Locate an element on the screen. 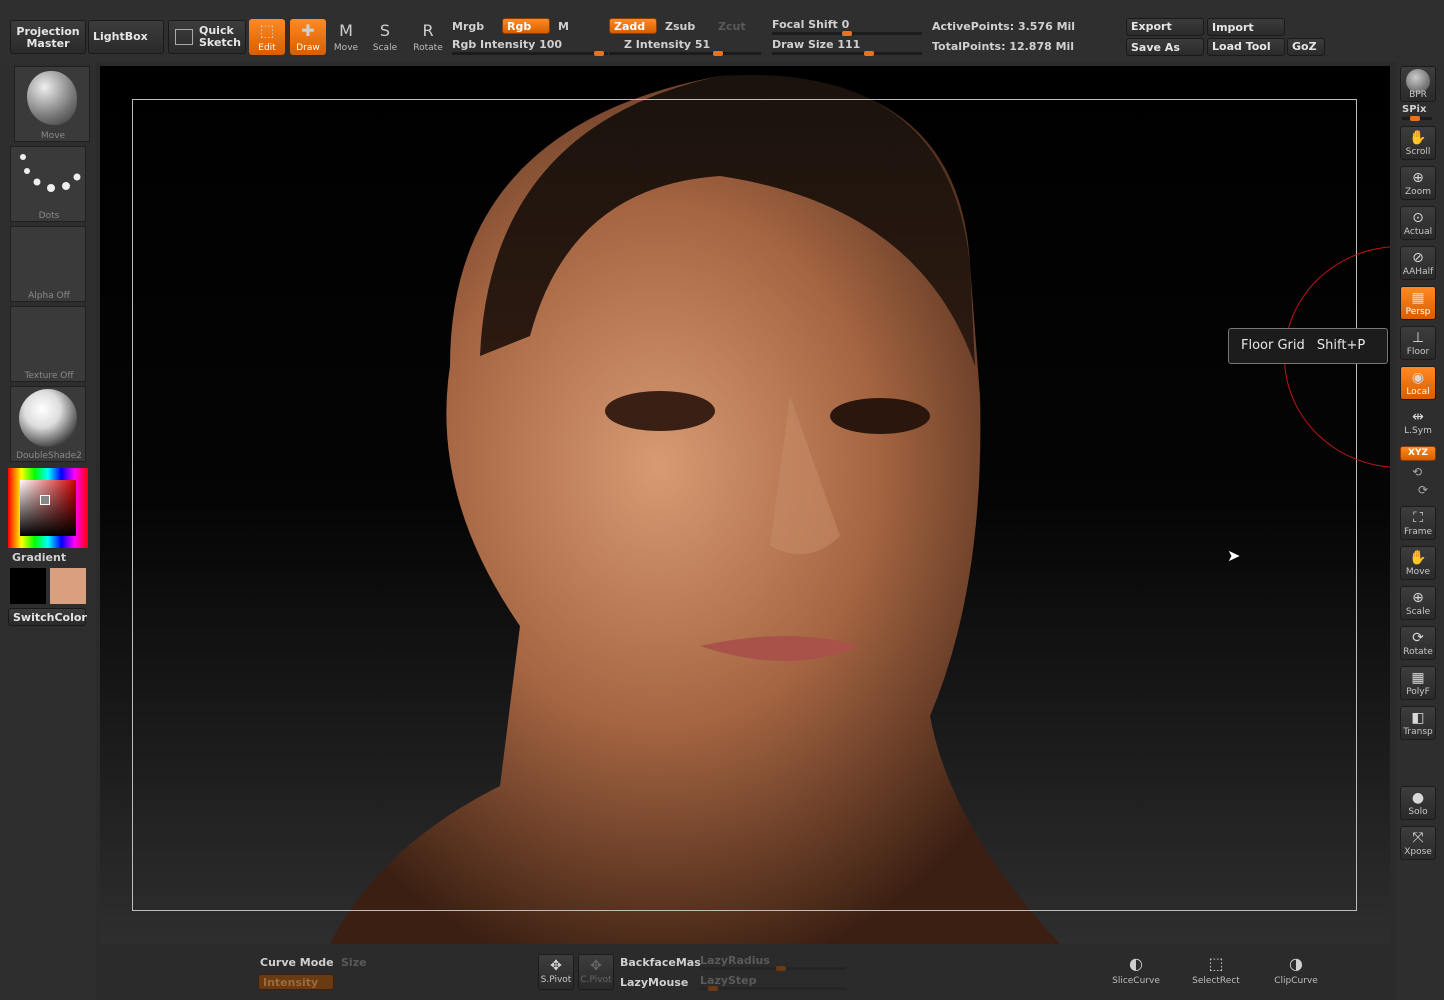  spix-knob is located at coordinates (1415, 118).